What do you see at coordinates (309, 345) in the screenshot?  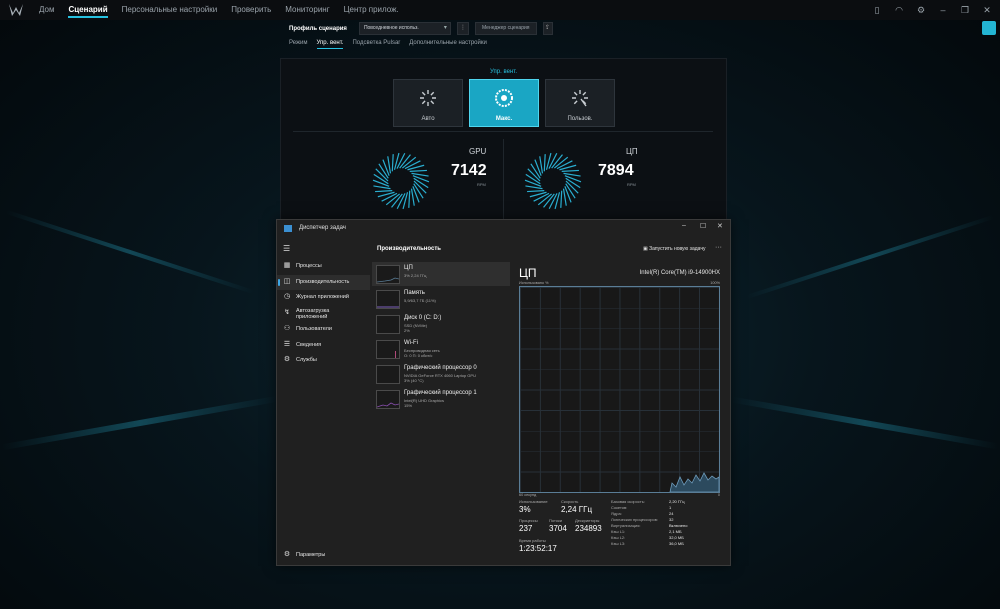 I see `nav-details-label: Сведения` at bounding box center [309, 345].